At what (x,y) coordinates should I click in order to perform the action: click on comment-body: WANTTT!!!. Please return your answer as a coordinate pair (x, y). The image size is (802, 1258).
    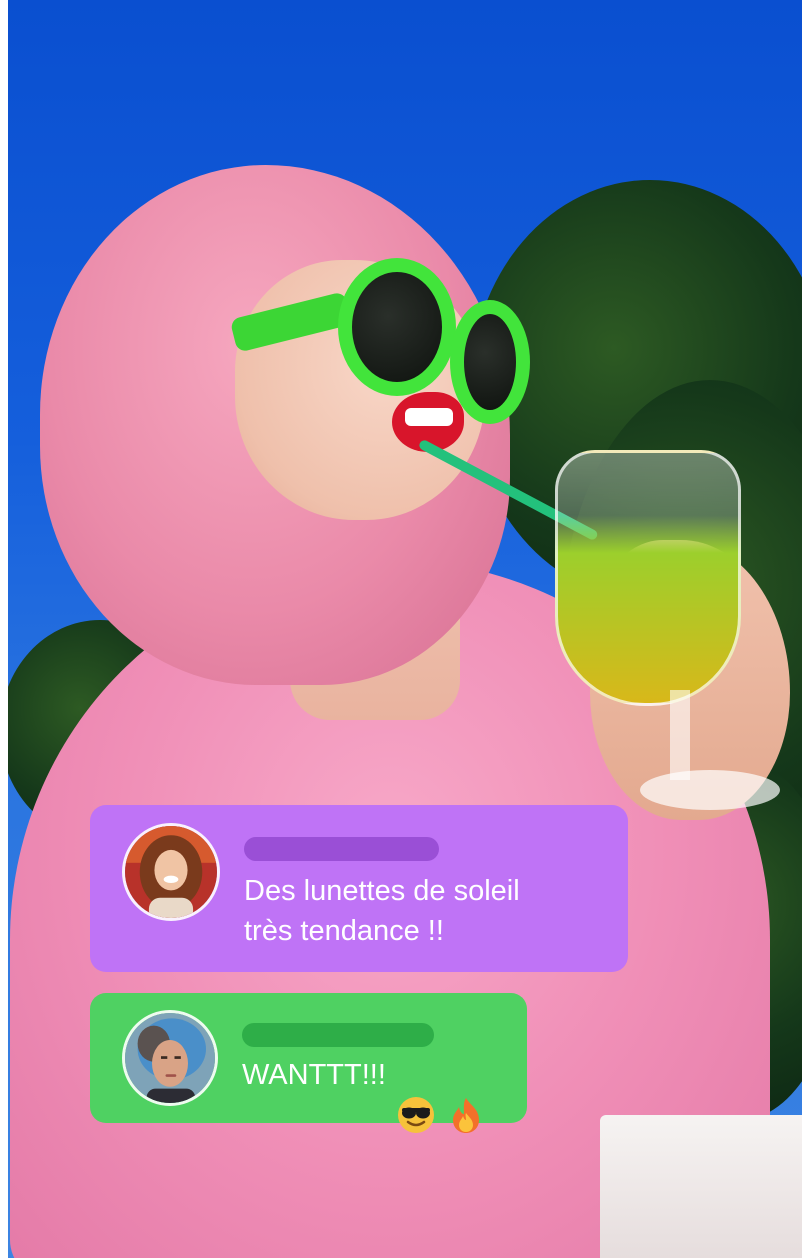
    Looking at the image, I should click on (364, 1071).